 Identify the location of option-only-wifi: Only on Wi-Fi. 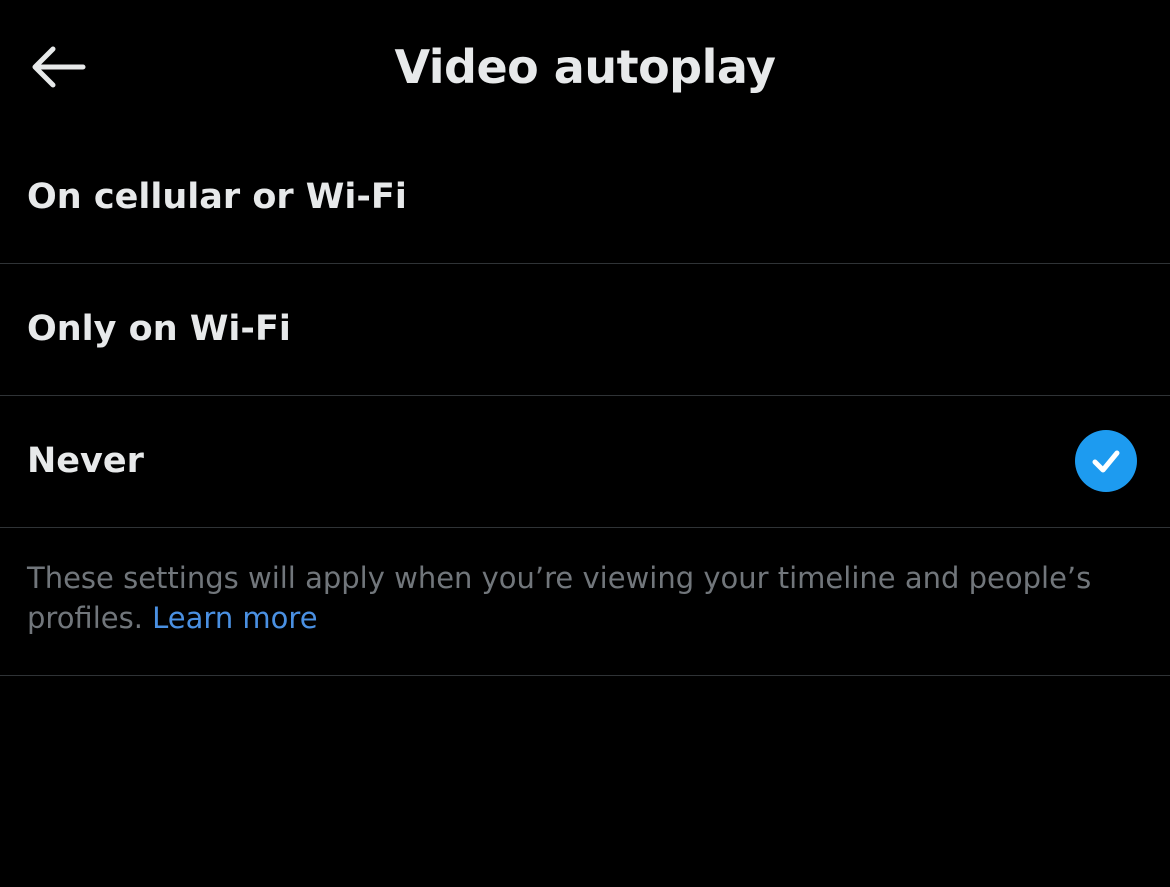
(585, 330).